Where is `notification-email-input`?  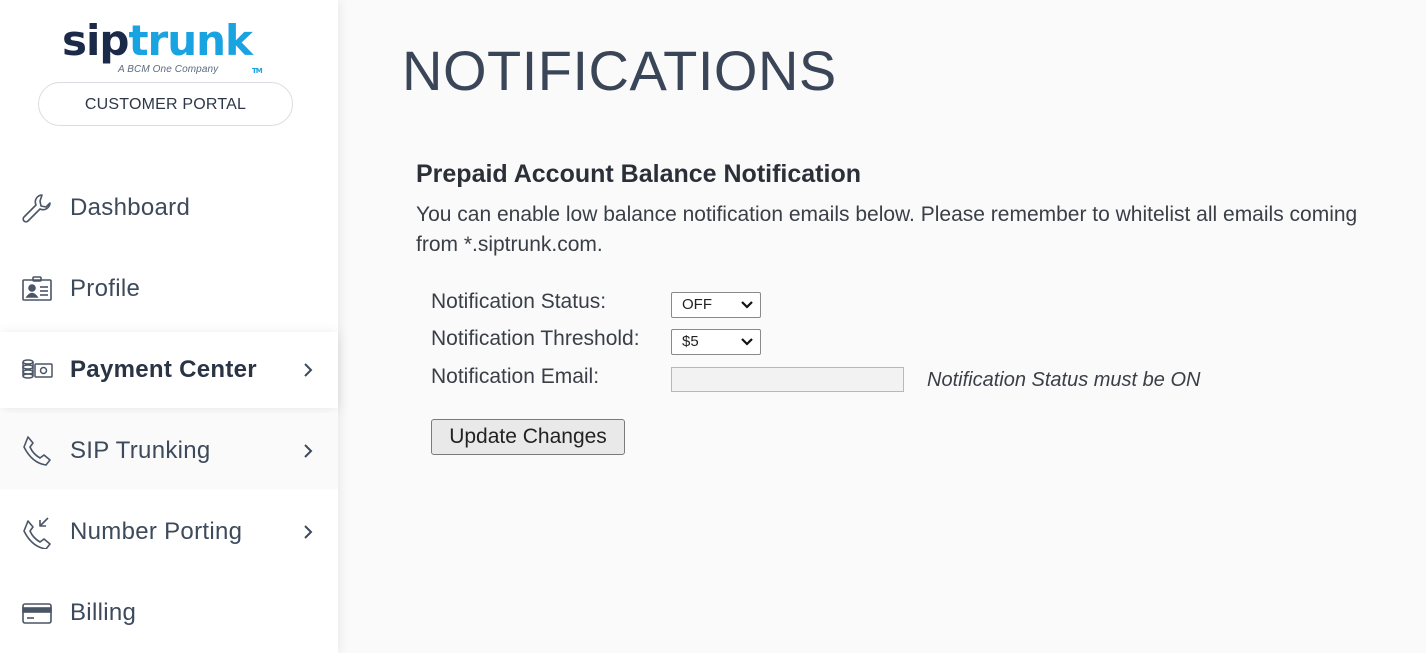 notification-email-input is located at coordinates (787, 379).